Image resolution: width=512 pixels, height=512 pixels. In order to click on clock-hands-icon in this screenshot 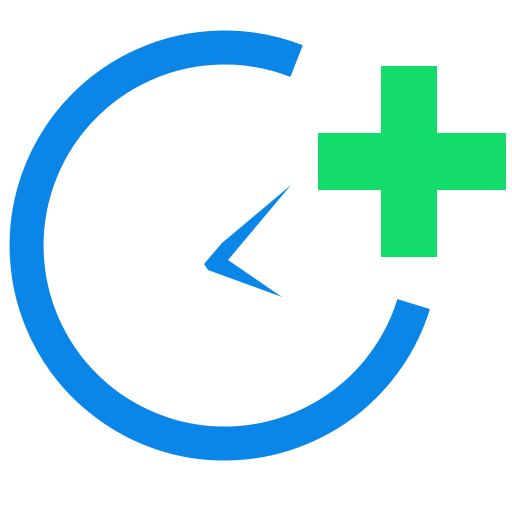, I will do `click(247, 241)`.